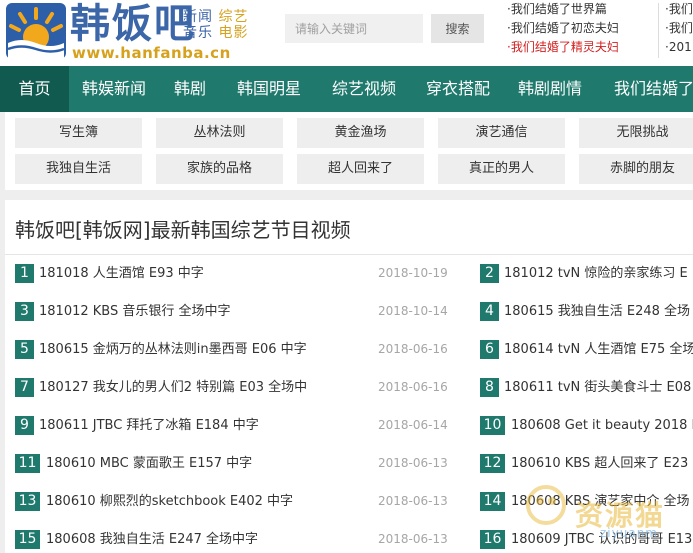 The height and width of the screenshot is (553, 693). Describe the element at coordinates (489, 349) in the screenshot. I see `rank-badge: 6` at that location.